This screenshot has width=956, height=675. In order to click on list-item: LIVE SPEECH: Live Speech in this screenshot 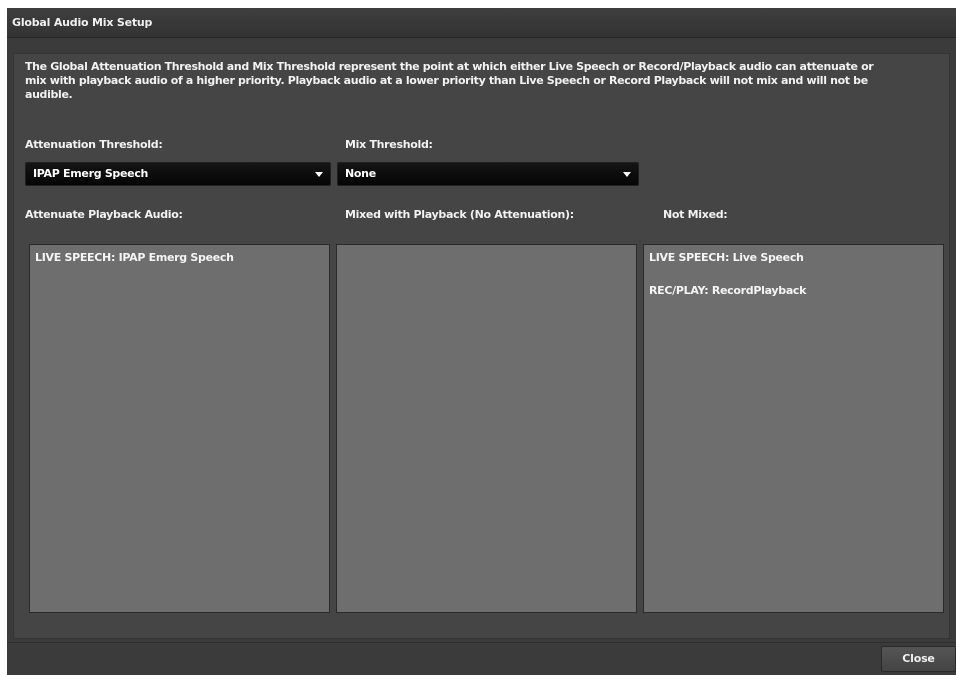, I will do `click(793, 258)`.